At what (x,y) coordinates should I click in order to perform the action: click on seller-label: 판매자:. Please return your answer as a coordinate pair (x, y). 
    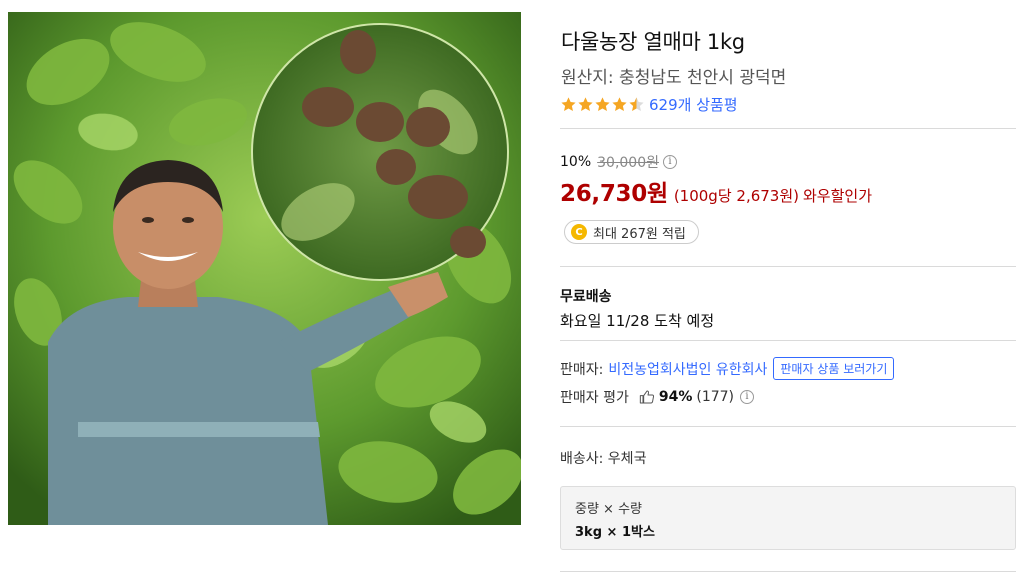
    Looking at the image, I should click on (582, 369).